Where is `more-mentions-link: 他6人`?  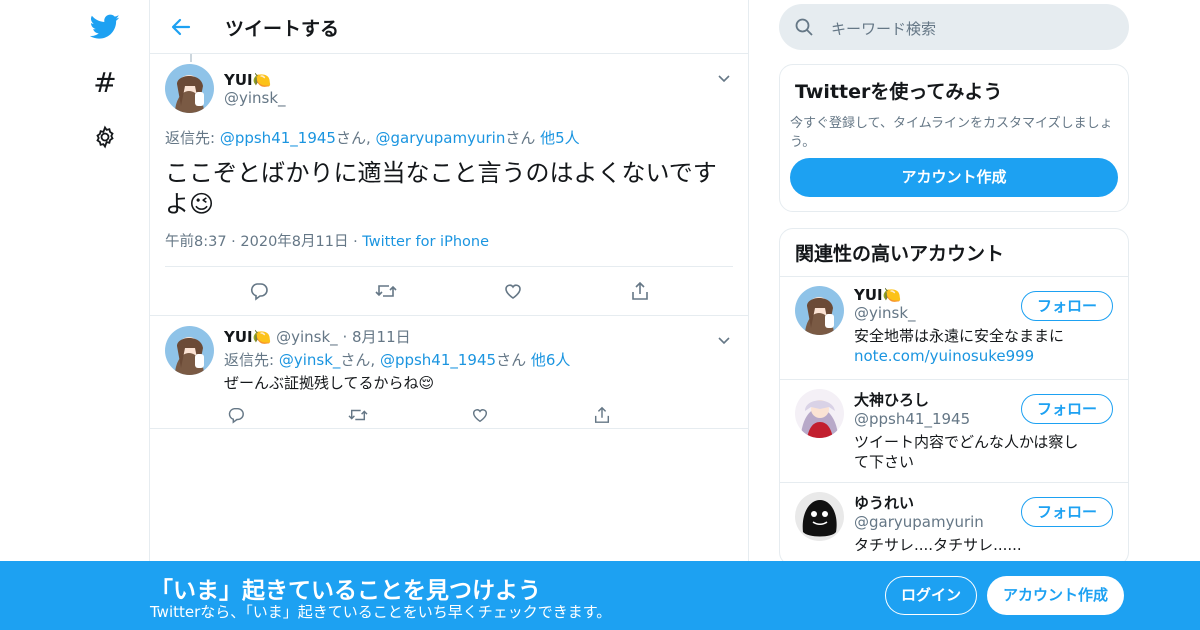
more-mentions-link: 他6人 is located at coordinates (551, 360).